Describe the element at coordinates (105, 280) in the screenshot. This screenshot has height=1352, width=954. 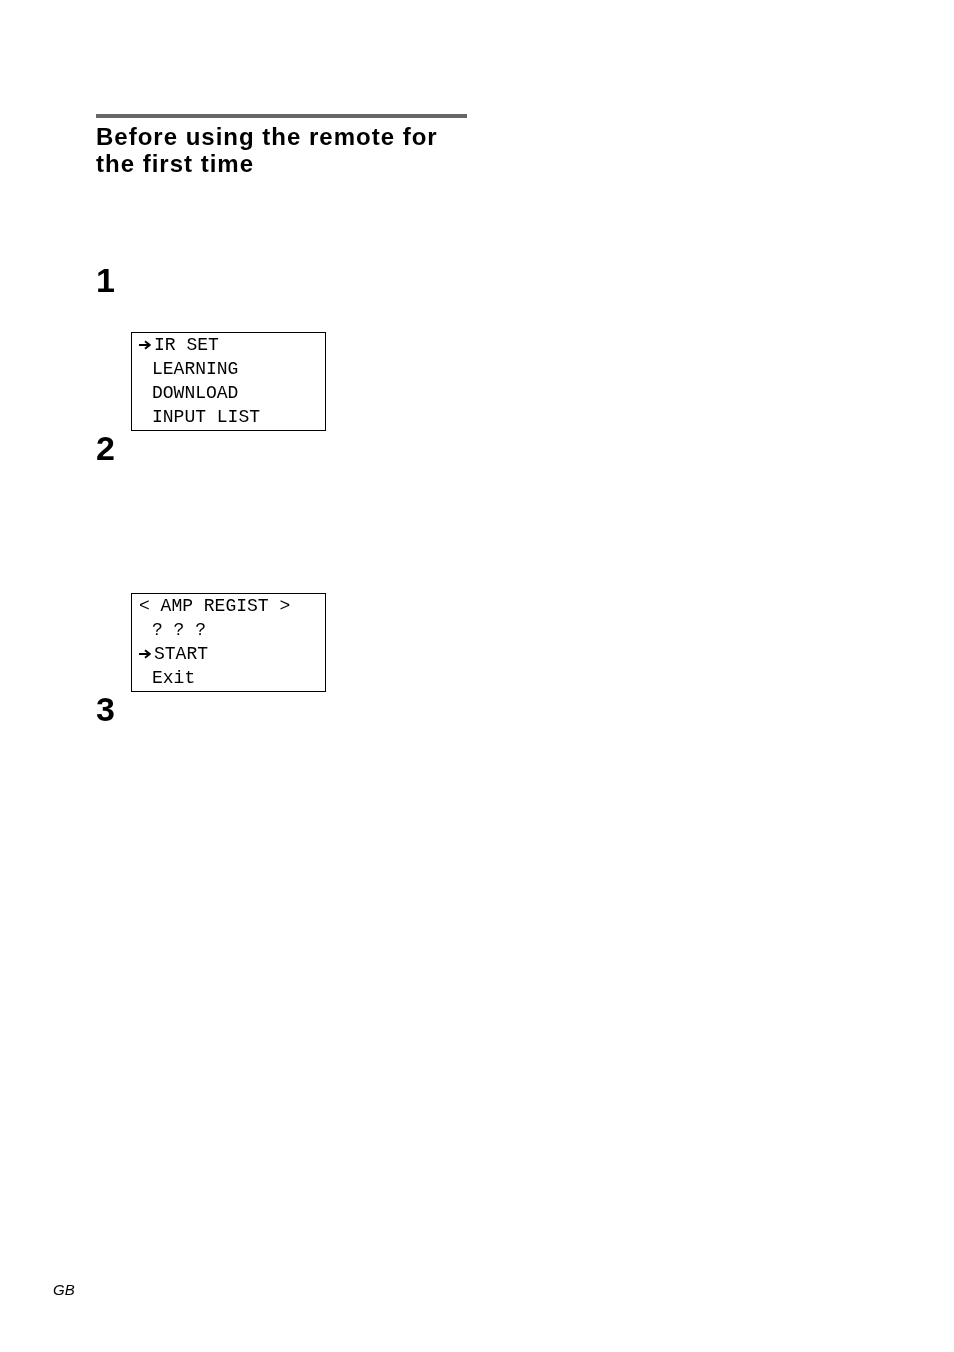
I see `step-number: 1` at that location.